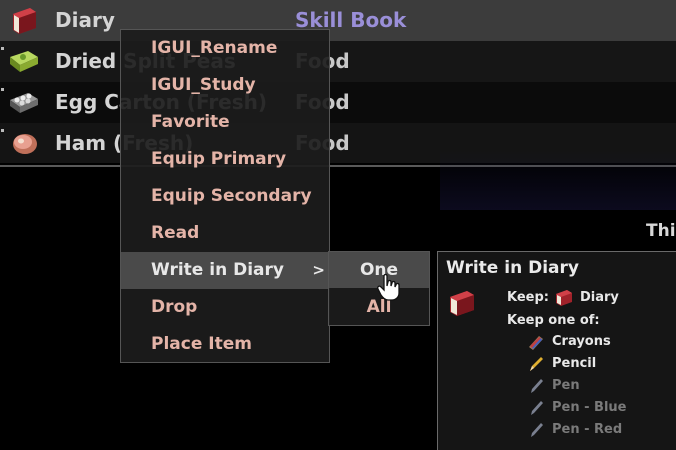 The width and height of the screenshot is (676, 450). What do you see at coordinates (225, 307) in the screenshot?
I see `menu-item-drop: Drop` at bounding box center [225, 307].